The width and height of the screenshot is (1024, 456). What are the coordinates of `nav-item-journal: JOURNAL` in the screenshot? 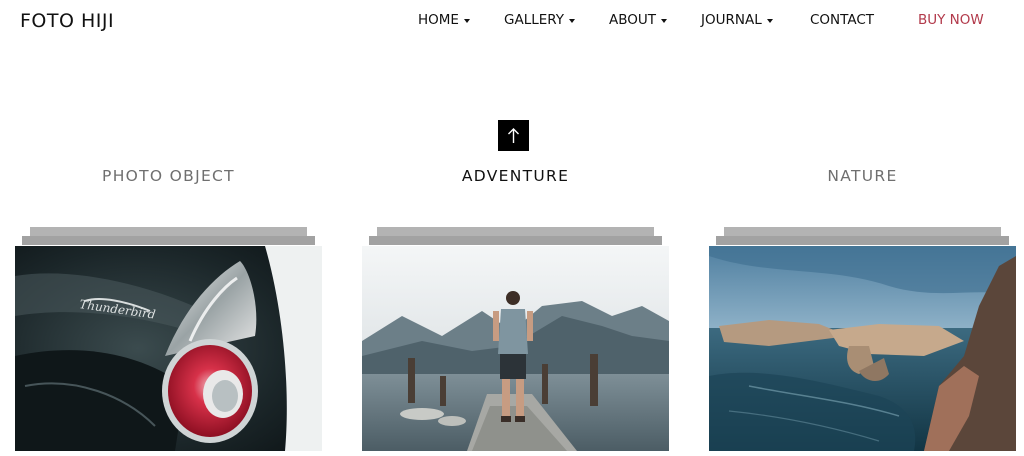 It's located at (737, 20).